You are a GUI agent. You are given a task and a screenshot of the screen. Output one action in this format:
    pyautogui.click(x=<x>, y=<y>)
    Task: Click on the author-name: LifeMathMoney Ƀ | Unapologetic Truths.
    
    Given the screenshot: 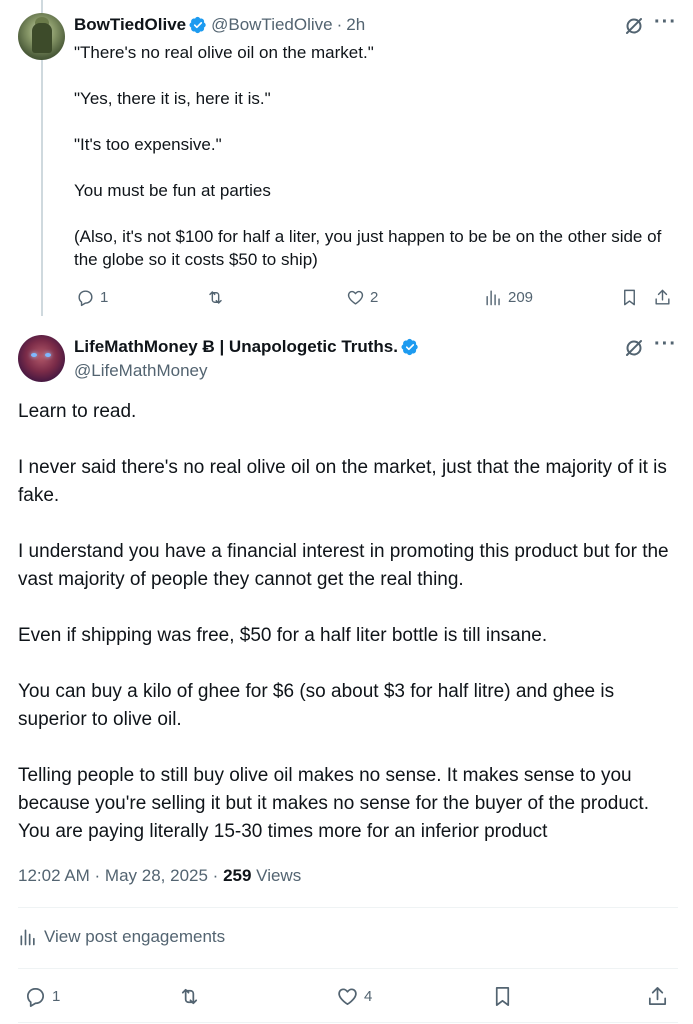 What is the action you would take?
    pyautogui.click(x=236, y=347)
    